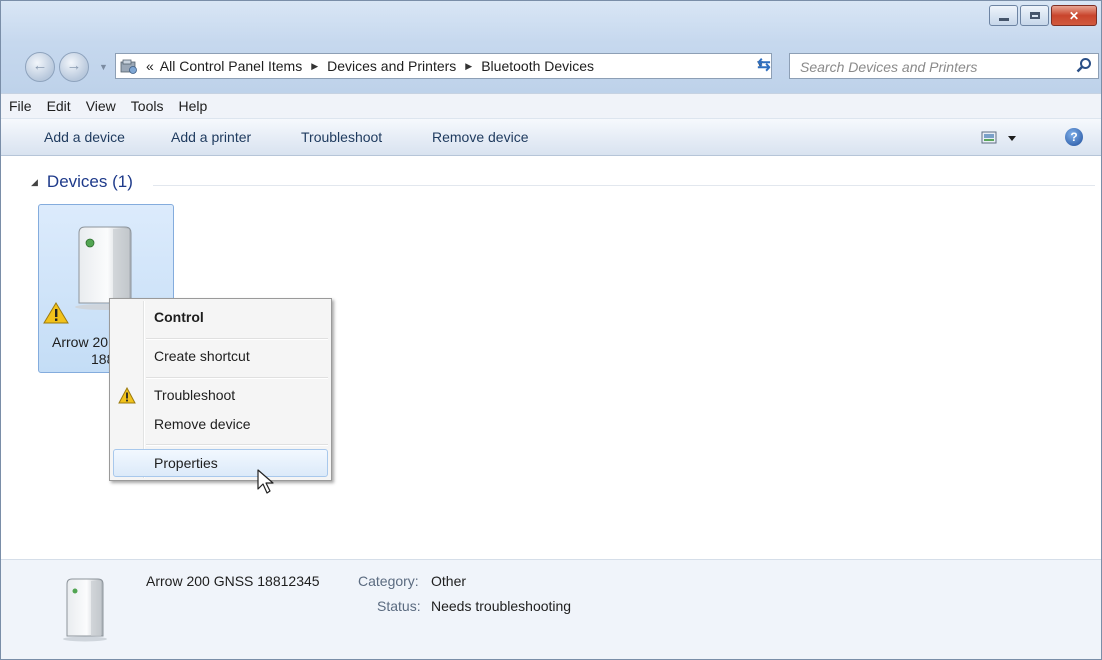 Image resolution: width=1102 pixels, height=660 pixels. I want to click on menu-item-troubleshoot: Troubleshoot, so click(194, 395).